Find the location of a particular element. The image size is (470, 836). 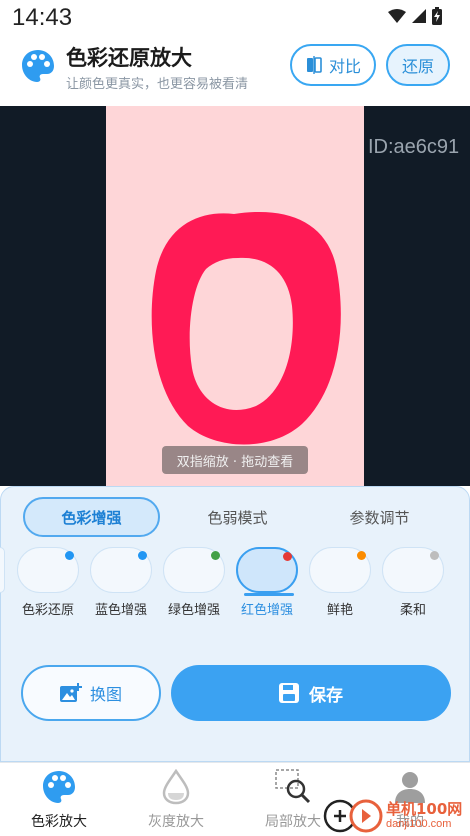

wifi-icon is located at coordinates (397, 16).